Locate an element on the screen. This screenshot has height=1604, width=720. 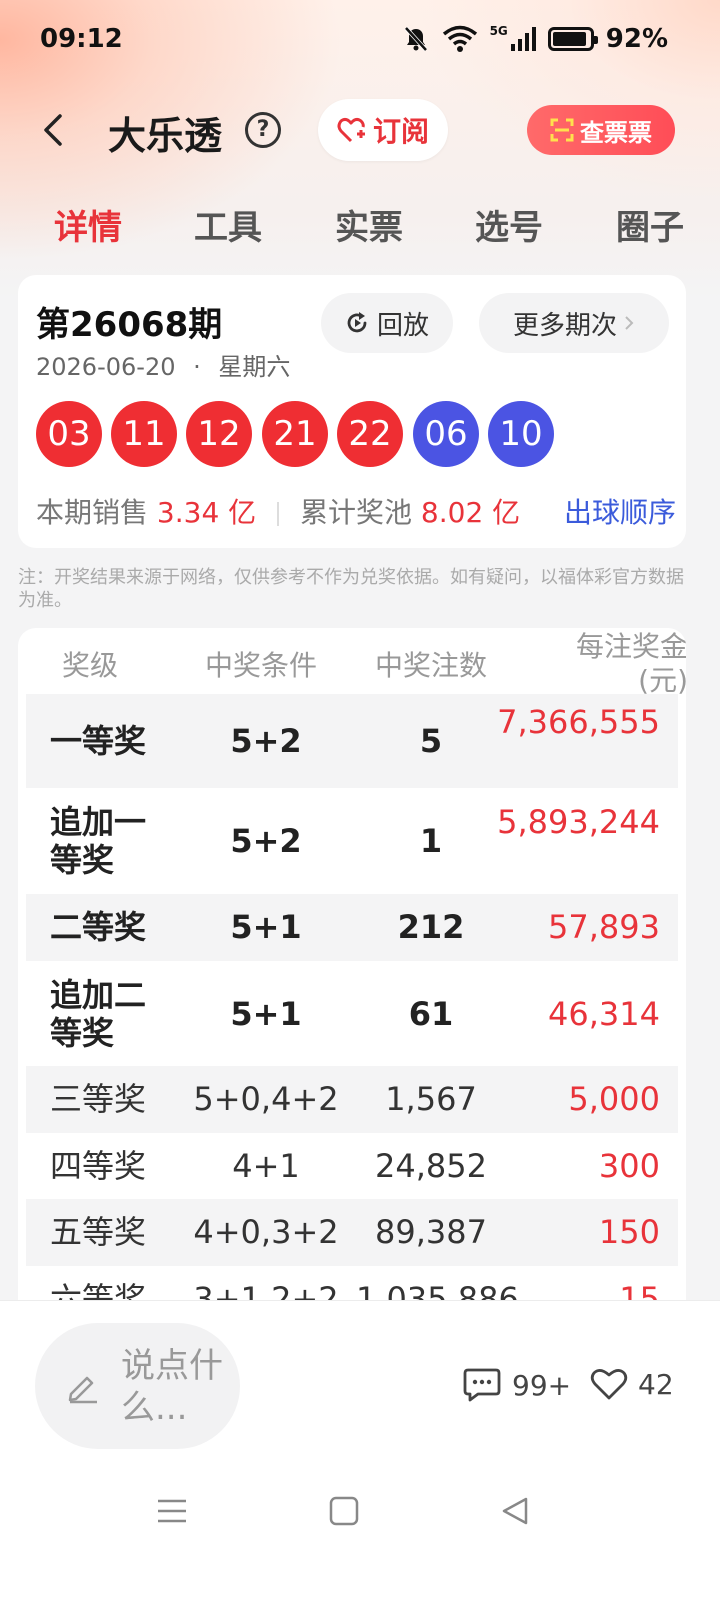
table-row: 追加一等奖 5+2 1 5,893,244 is located at coordinates (352, 841).